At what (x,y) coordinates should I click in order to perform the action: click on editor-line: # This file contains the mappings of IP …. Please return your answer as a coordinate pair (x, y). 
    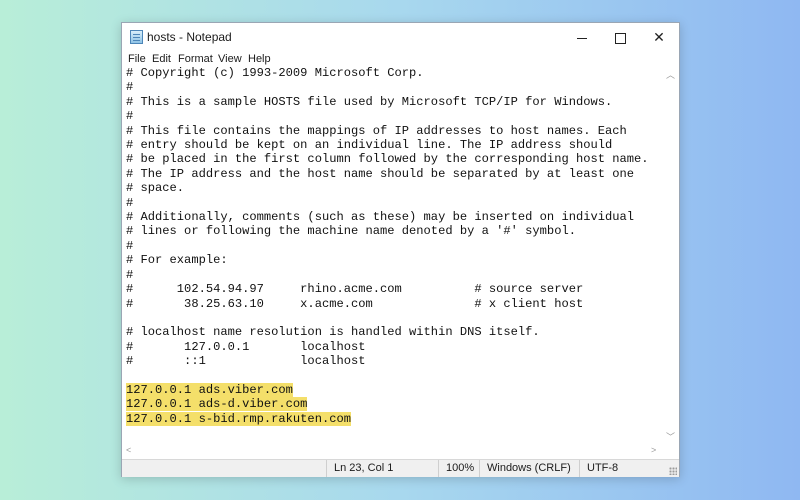
    Looking at the image, I should click on (376, 131).